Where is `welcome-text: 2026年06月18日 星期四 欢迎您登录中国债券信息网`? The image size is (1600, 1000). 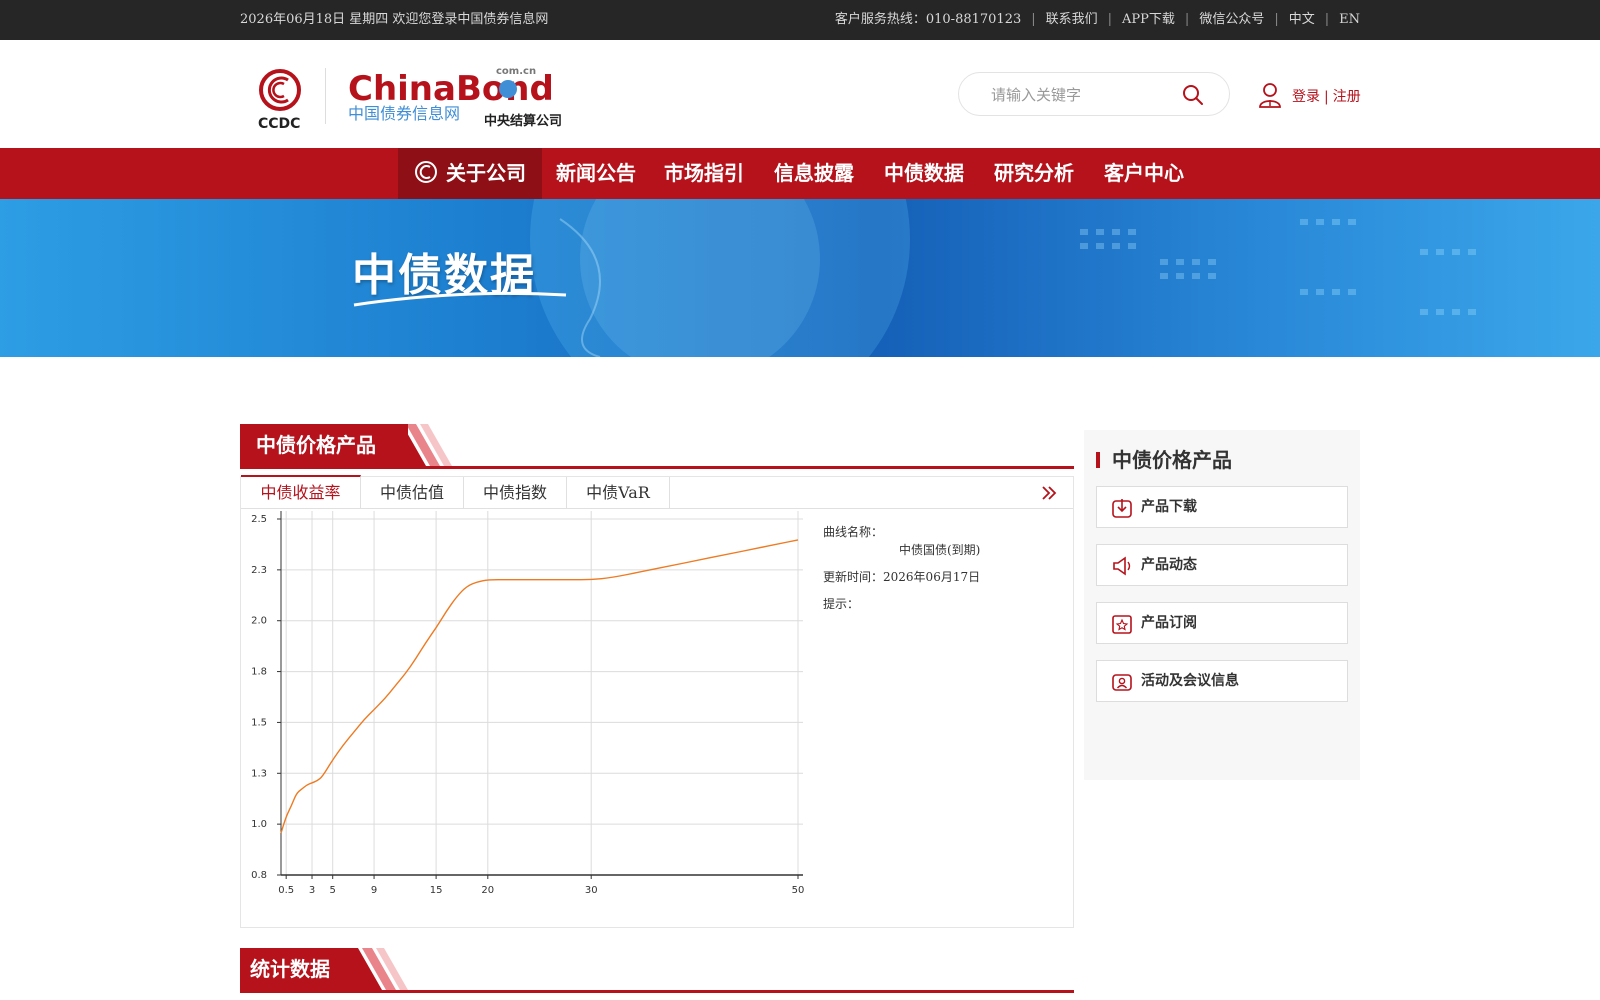 welcome-text: 2026年06月18日 星期四 欢迎您登录中国债券信息网 is located at coordinates (394, 19).